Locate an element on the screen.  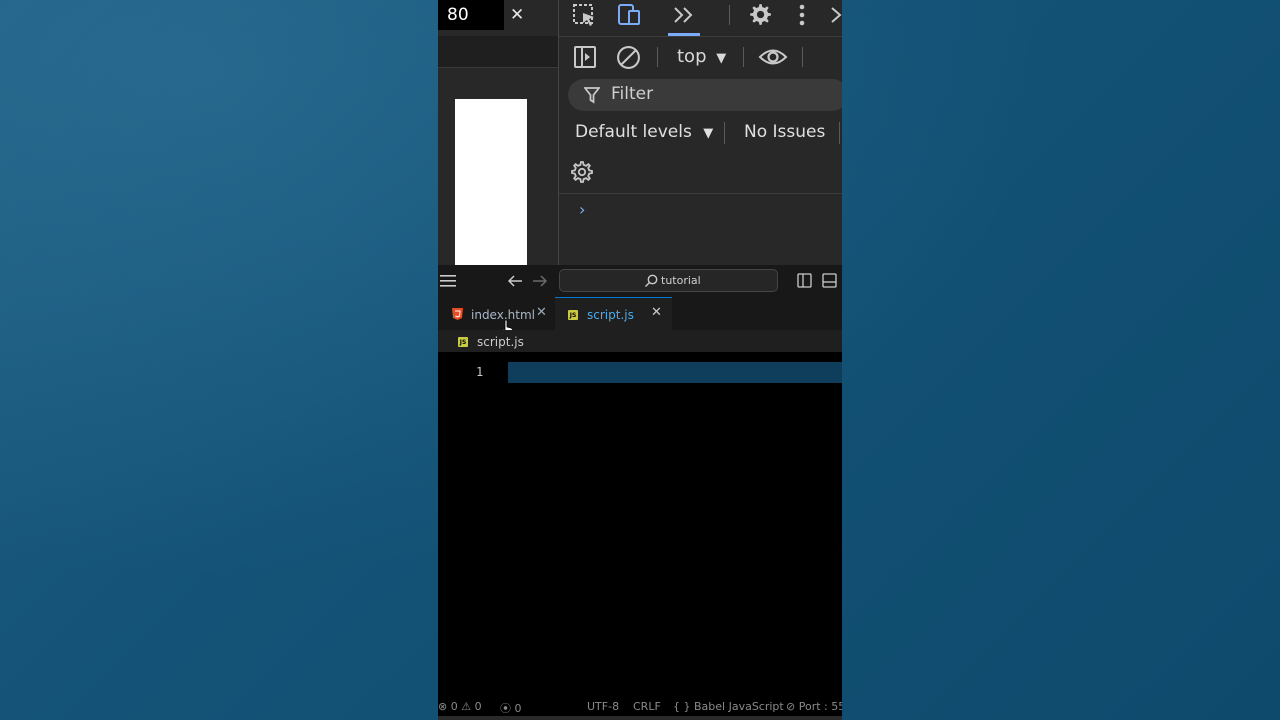
levels-label: Default levels is located at coordinates (633, 132).